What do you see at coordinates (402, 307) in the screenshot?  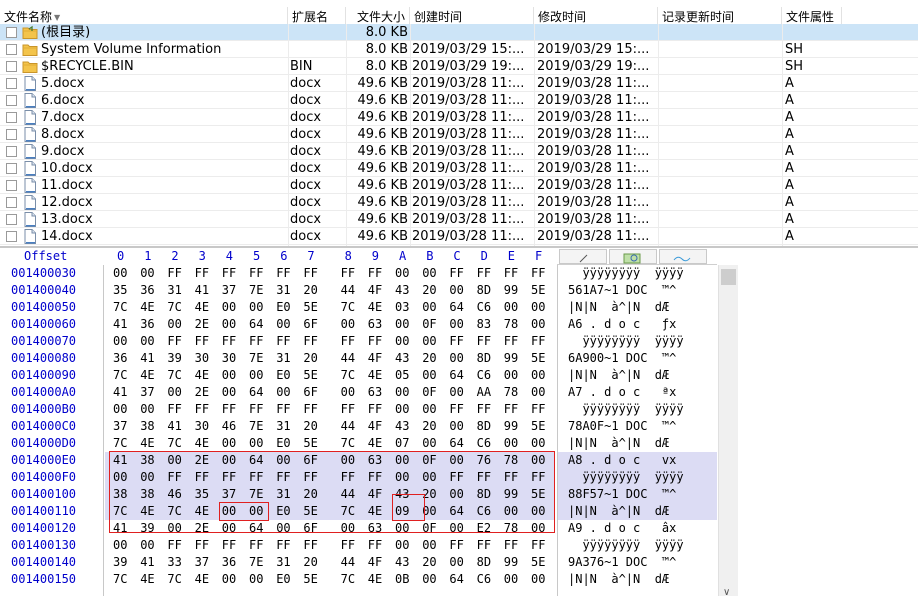 I see `hex-byte: 03` at bounding box center [402, 307].